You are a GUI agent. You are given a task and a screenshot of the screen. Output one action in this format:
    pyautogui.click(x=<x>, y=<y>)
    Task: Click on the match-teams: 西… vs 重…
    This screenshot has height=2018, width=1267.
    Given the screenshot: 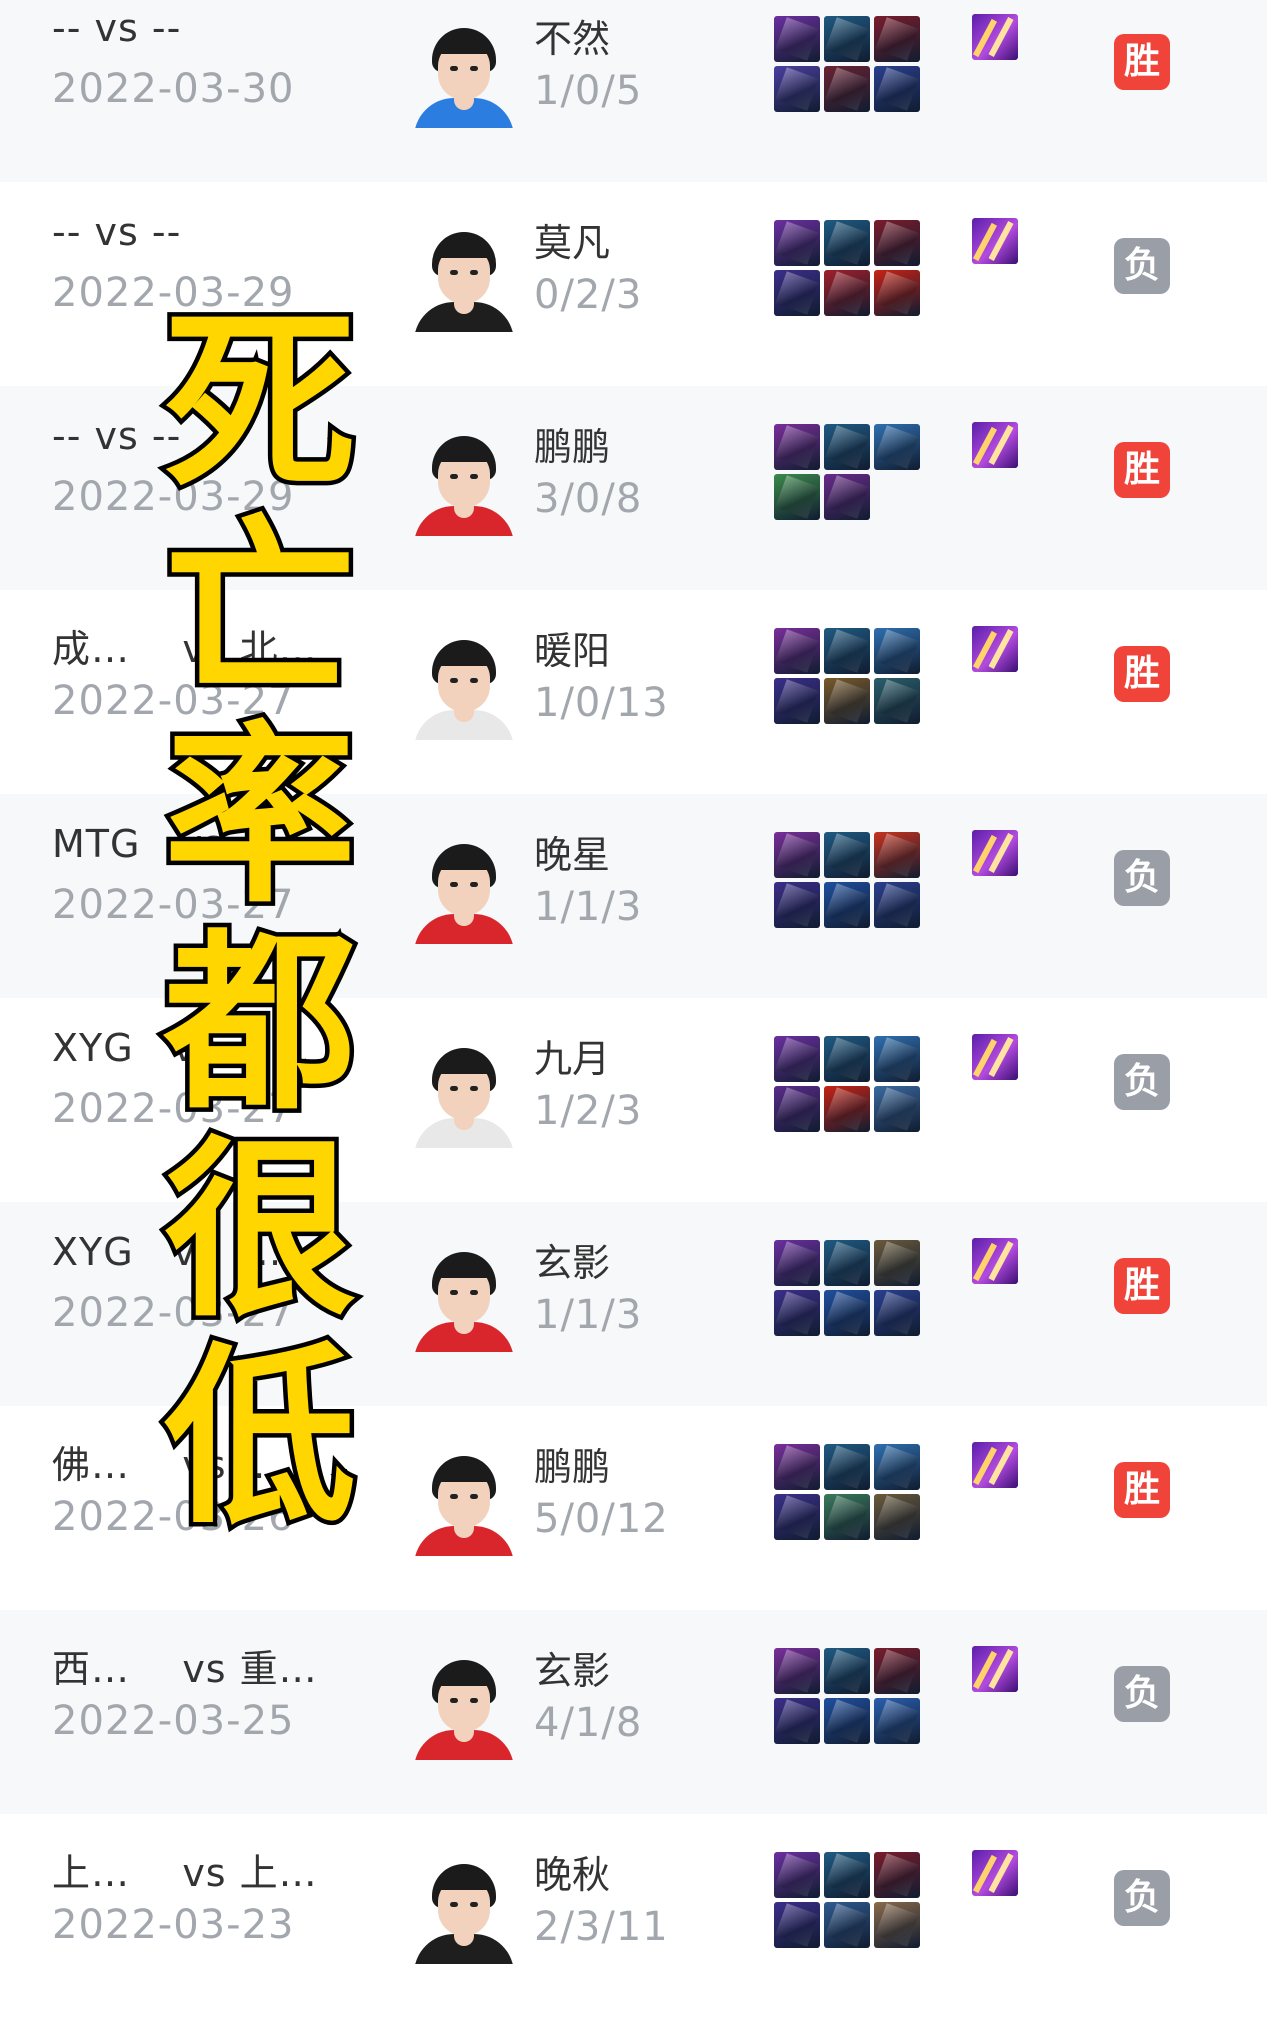 What is the action you would take?
    pyautogui.click(x=185, y=1669)
    